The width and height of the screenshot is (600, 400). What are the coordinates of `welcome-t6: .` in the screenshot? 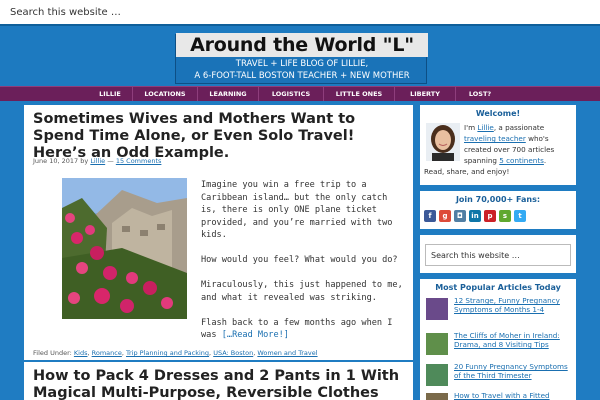 It's located at (545, 160).